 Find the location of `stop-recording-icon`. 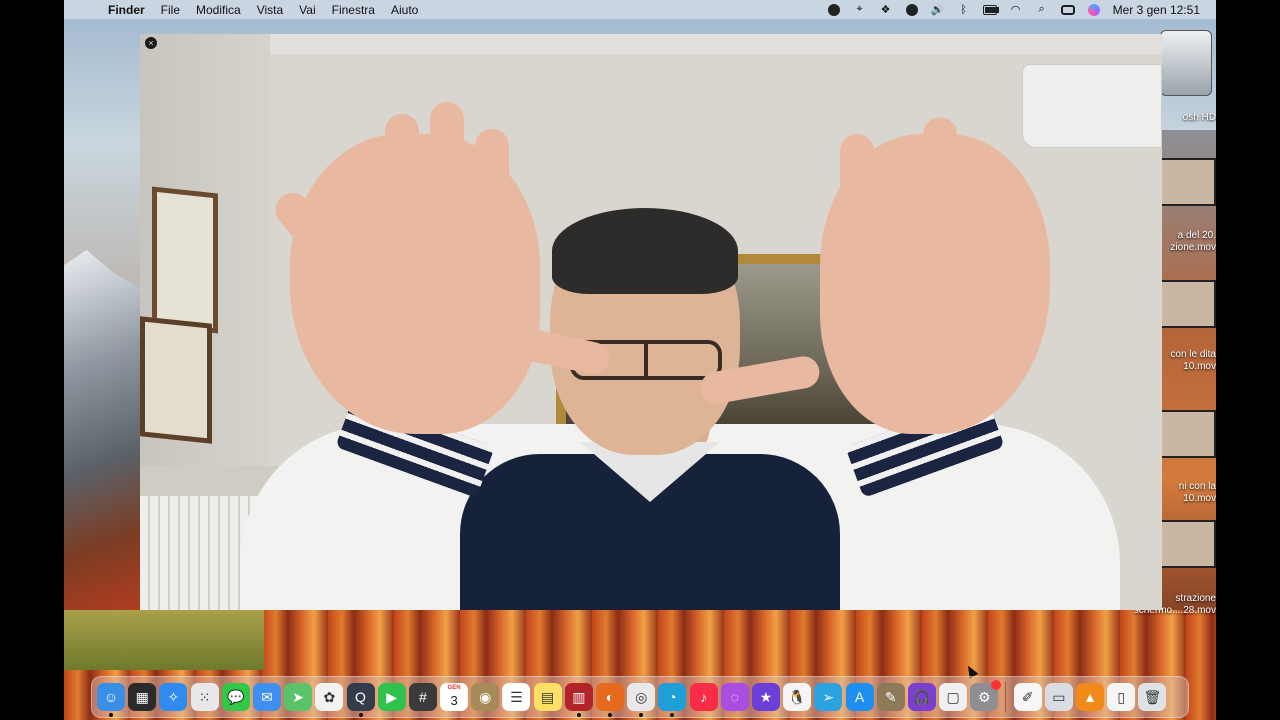

stop-recording-icon is located at coordinates (834, 9).